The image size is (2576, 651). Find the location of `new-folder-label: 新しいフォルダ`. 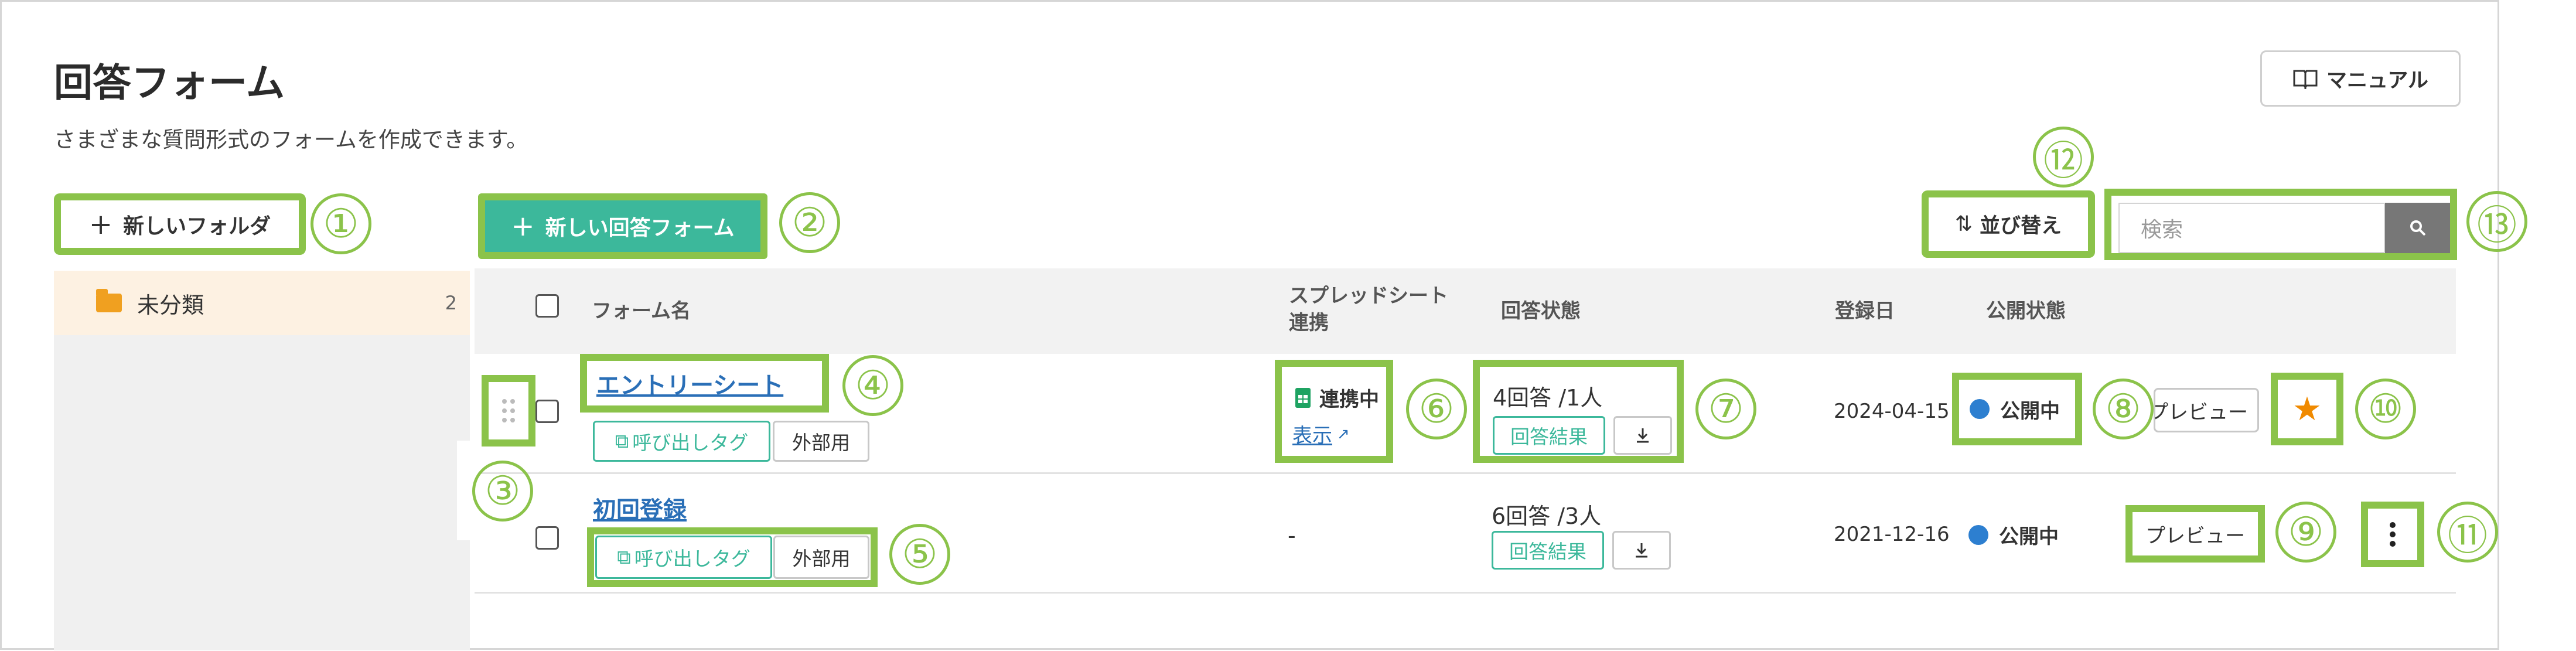

new-folder-label: 新しいフォルダ is located at coordinates (197, 226).